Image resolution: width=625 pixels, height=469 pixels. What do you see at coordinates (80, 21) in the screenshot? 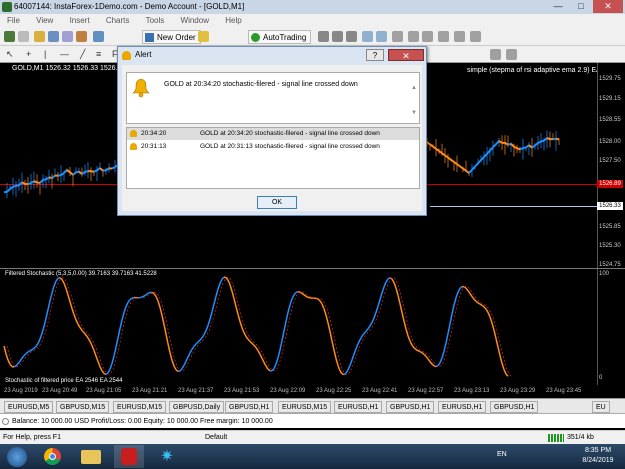
I see `menu-insert: Insert` at bounding box center [80, 21].